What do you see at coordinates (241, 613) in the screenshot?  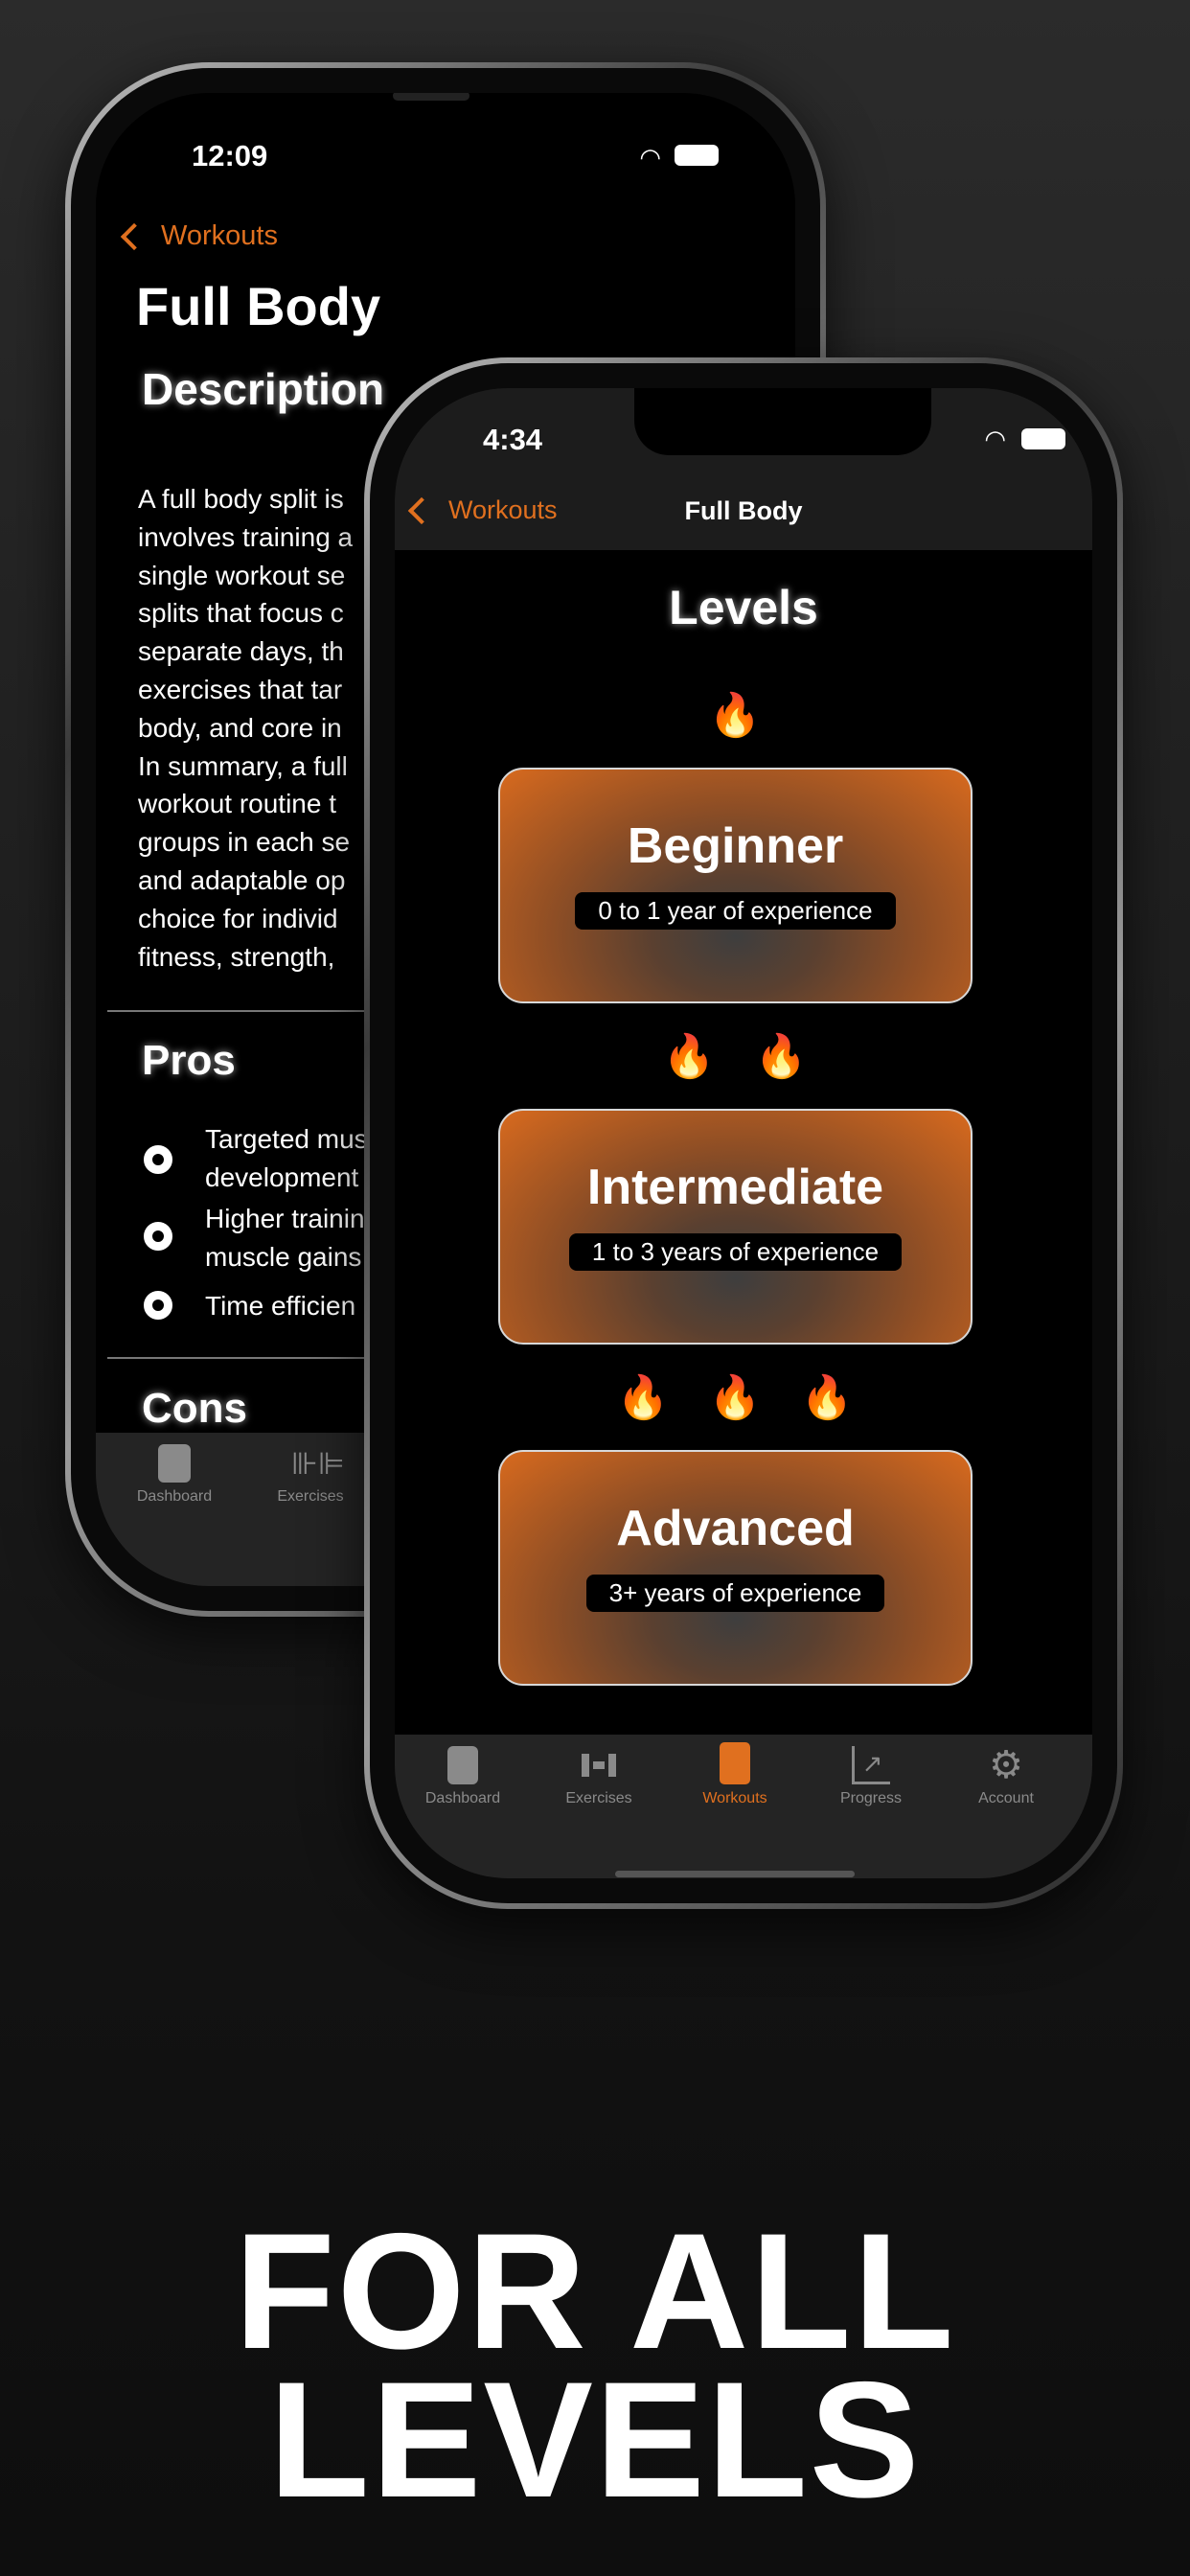 I see `description-line: splits that focus c` at bounding box center [241, 613].